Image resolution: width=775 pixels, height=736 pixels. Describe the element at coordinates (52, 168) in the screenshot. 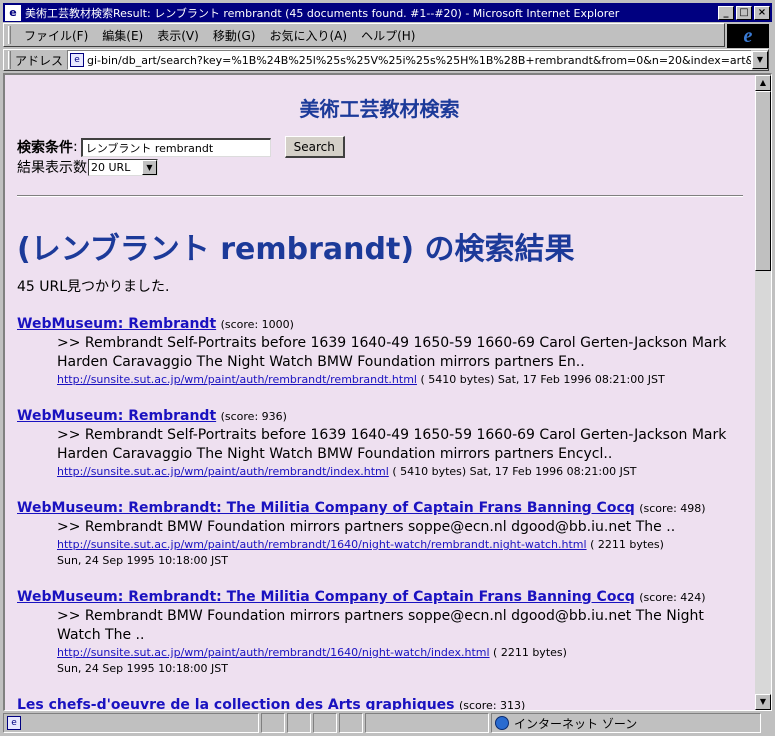

I see `display-count-label: 結果表示数` at that location.